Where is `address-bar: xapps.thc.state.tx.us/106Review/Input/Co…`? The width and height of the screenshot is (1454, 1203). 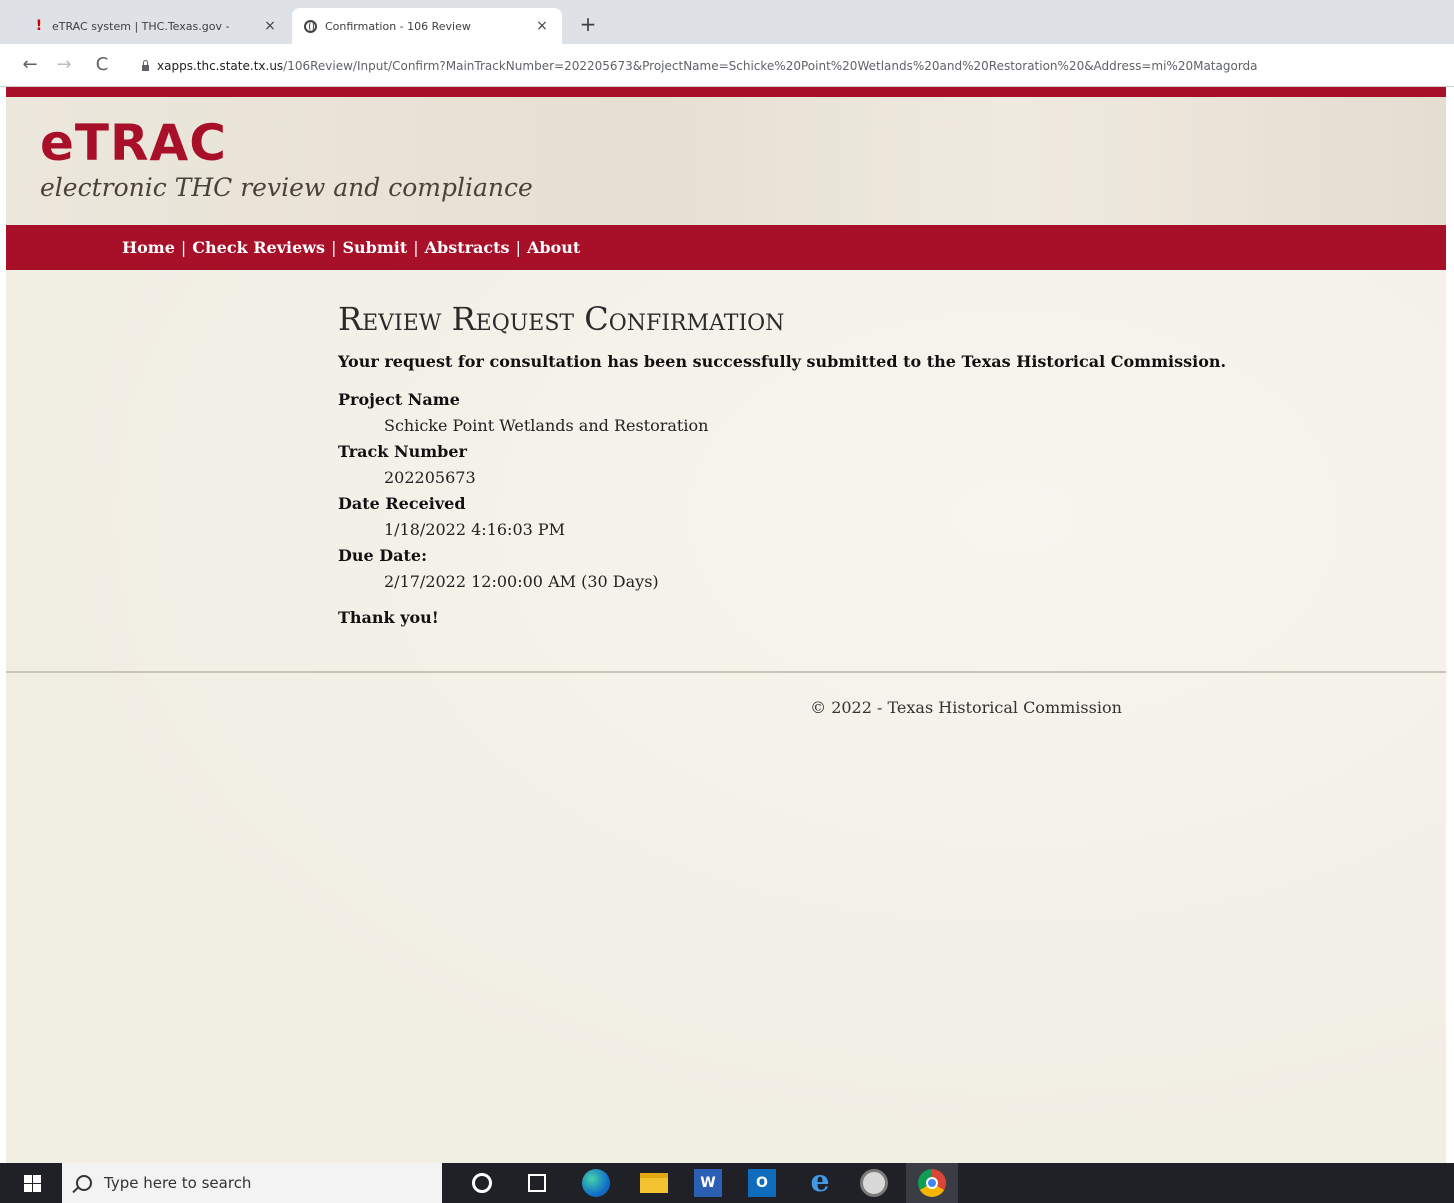 address-bar: xapps.thc.state.tx.us/106Review/Input/Co… is located at coordinates (793, 66).